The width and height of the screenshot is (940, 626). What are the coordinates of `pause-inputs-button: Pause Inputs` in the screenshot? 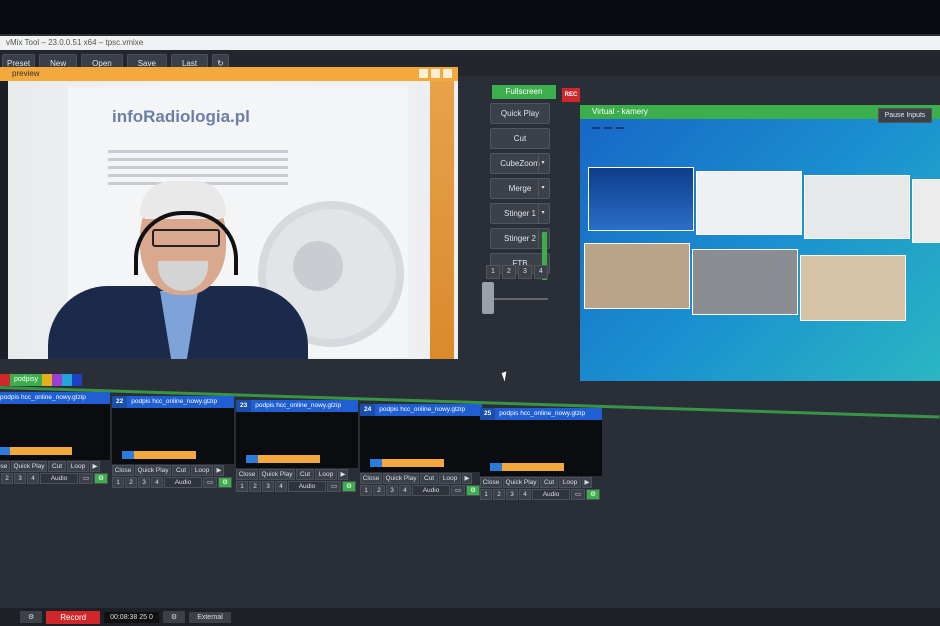 It's located at (905, 115).